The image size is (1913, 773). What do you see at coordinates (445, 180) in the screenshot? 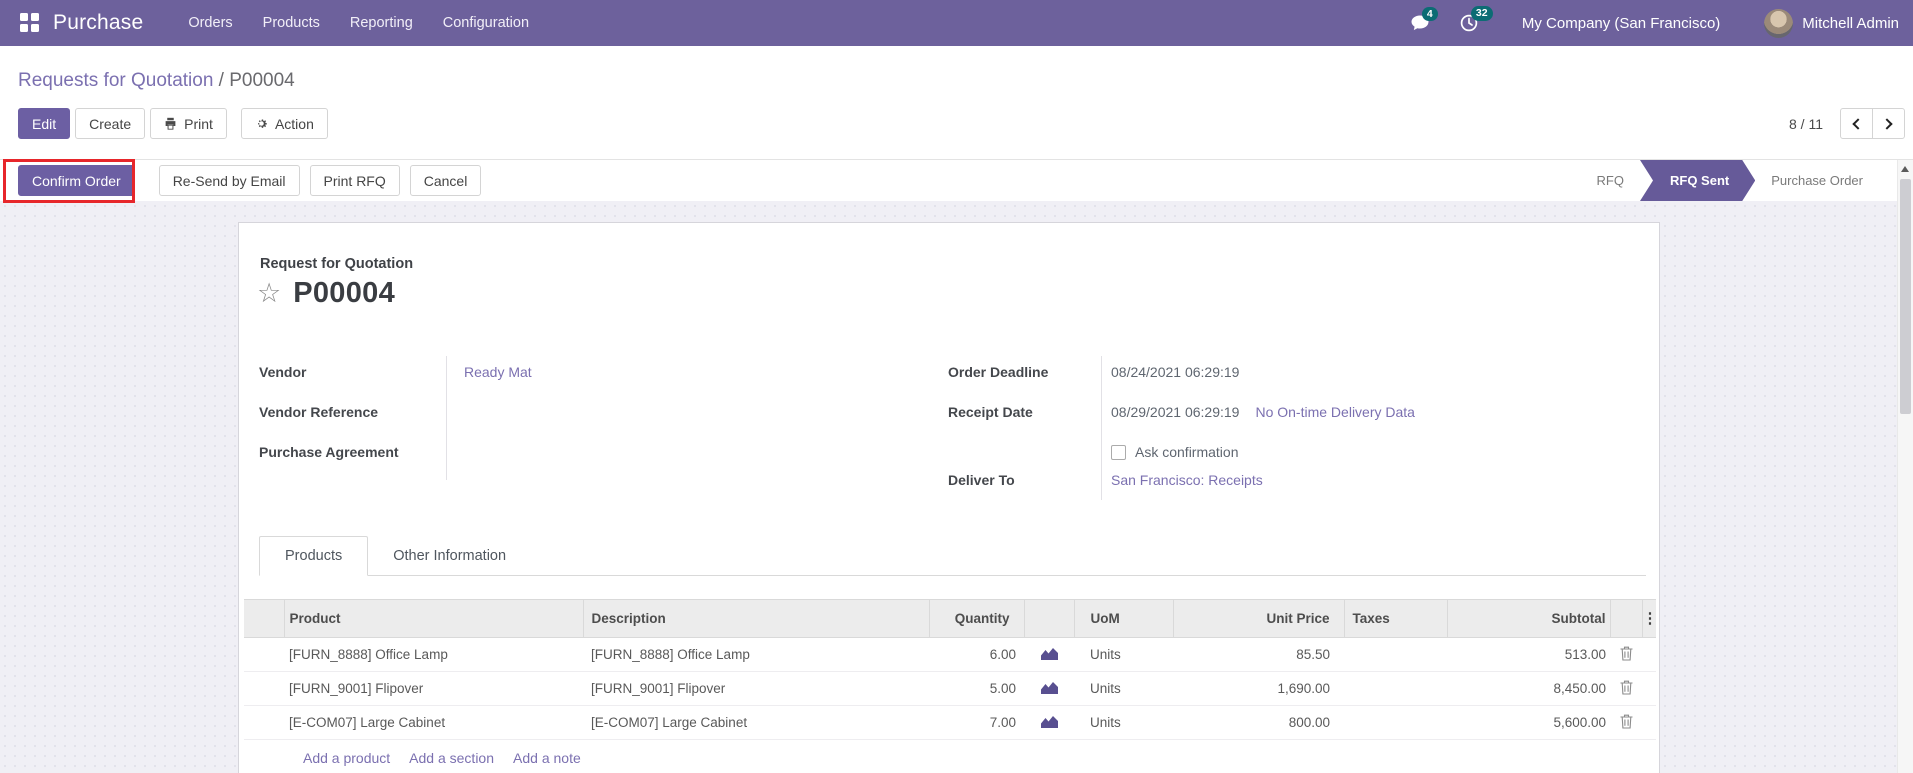
I see `cancel-button: Cancel` at bounding box center [445, 180].